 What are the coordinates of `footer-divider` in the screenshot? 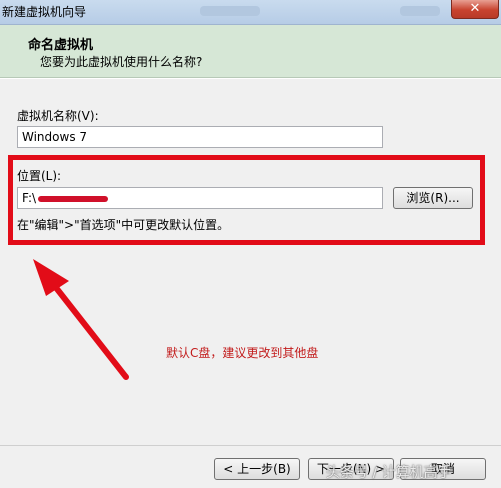 It's located at (250, 445).